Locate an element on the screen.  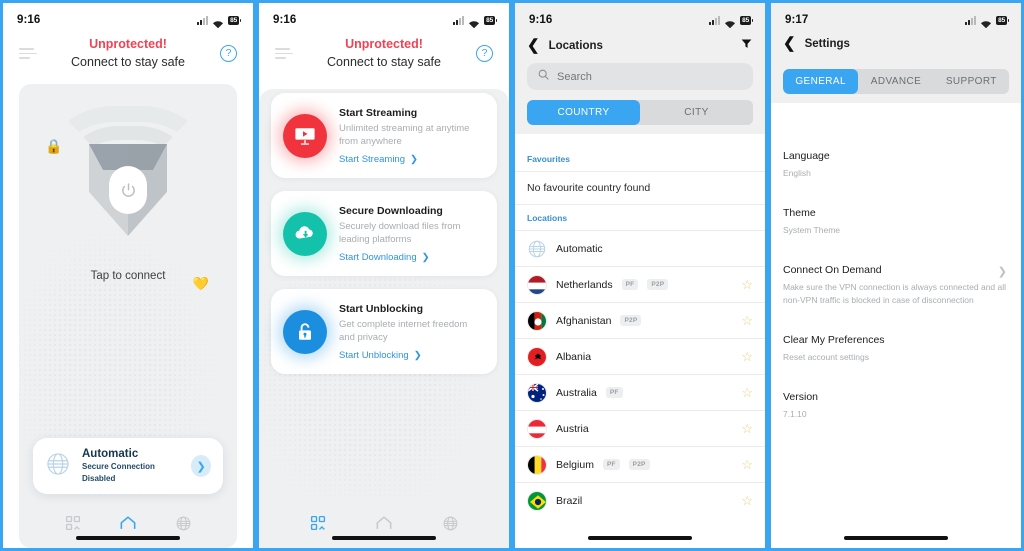
tab-country: COUNTRY is located at coordinates (583, 112).